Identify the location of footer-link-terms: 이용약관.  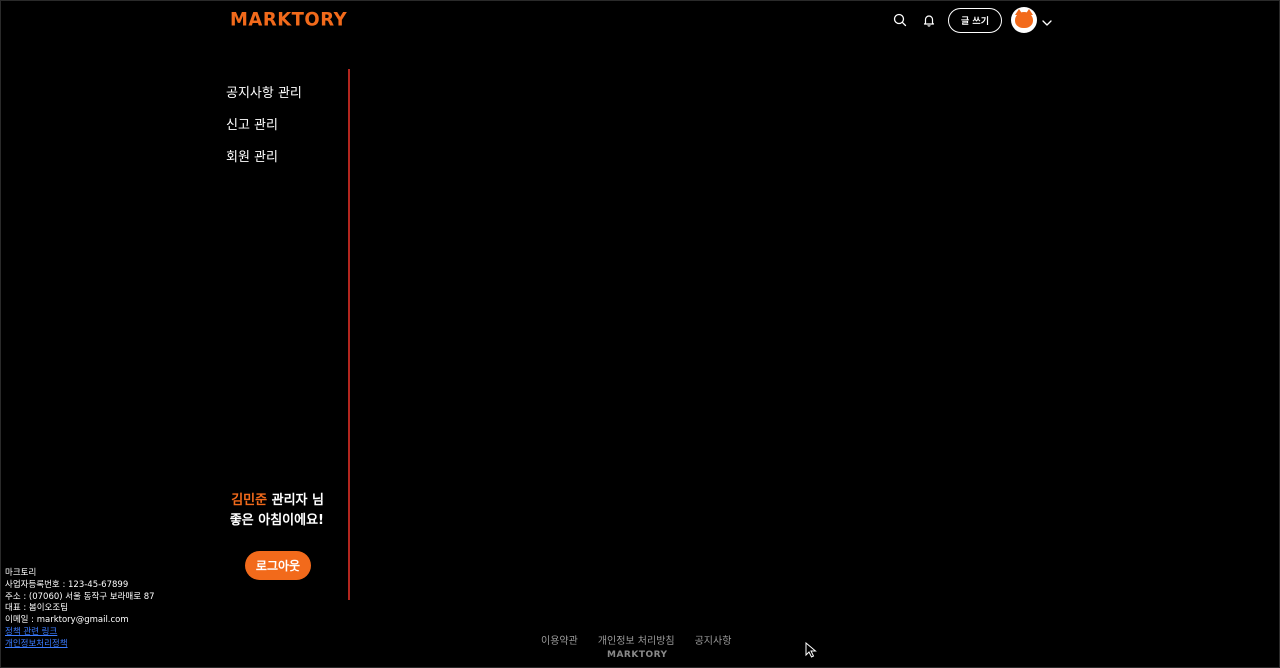
(559, 639).